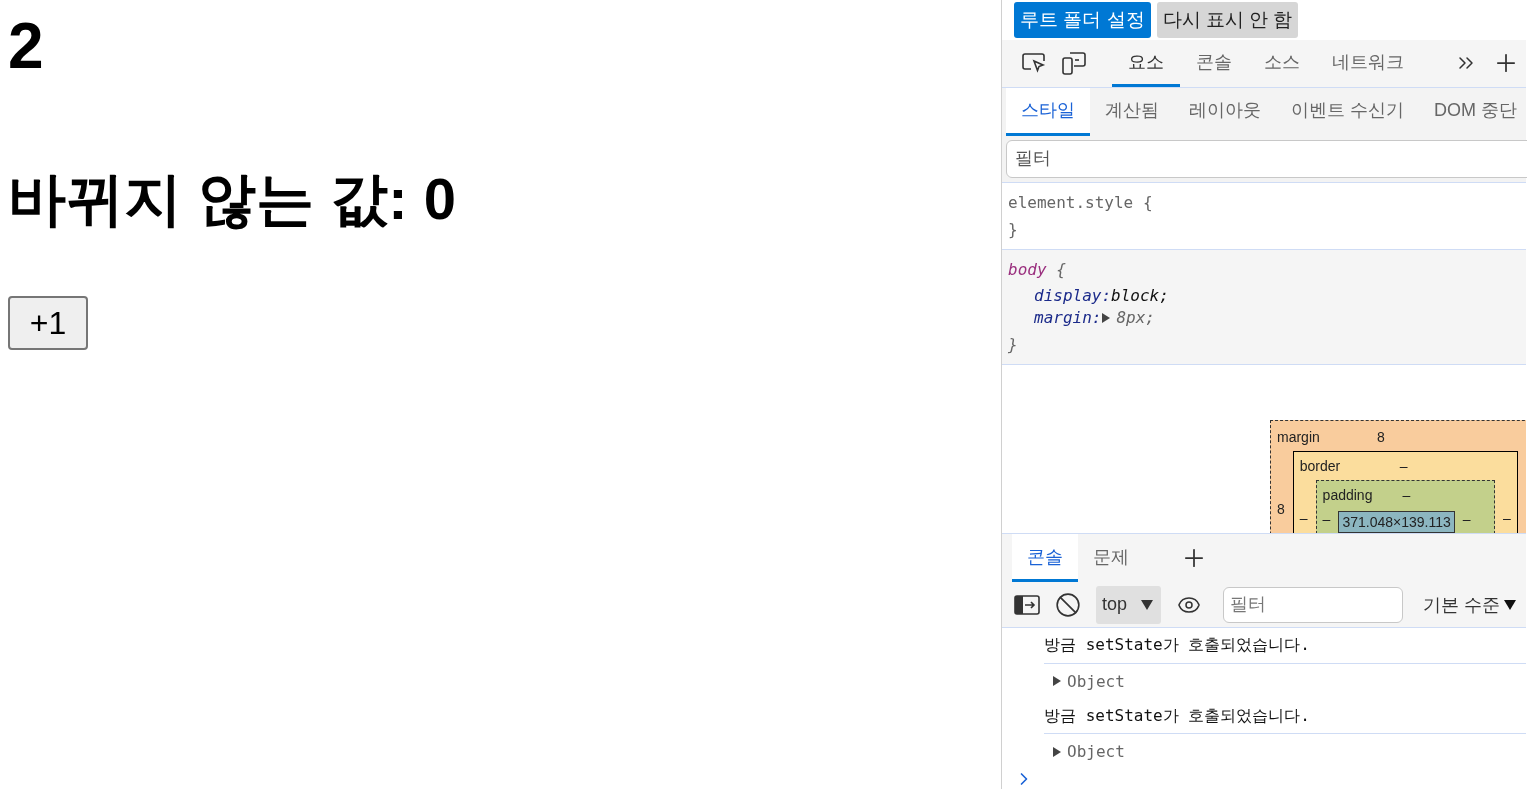 The image size is (1527, 789). What do you see at coordinates (1027, 604) in the screenshot?
I see `sidebar-toggle-icon` at bounding box center [1027, 604].